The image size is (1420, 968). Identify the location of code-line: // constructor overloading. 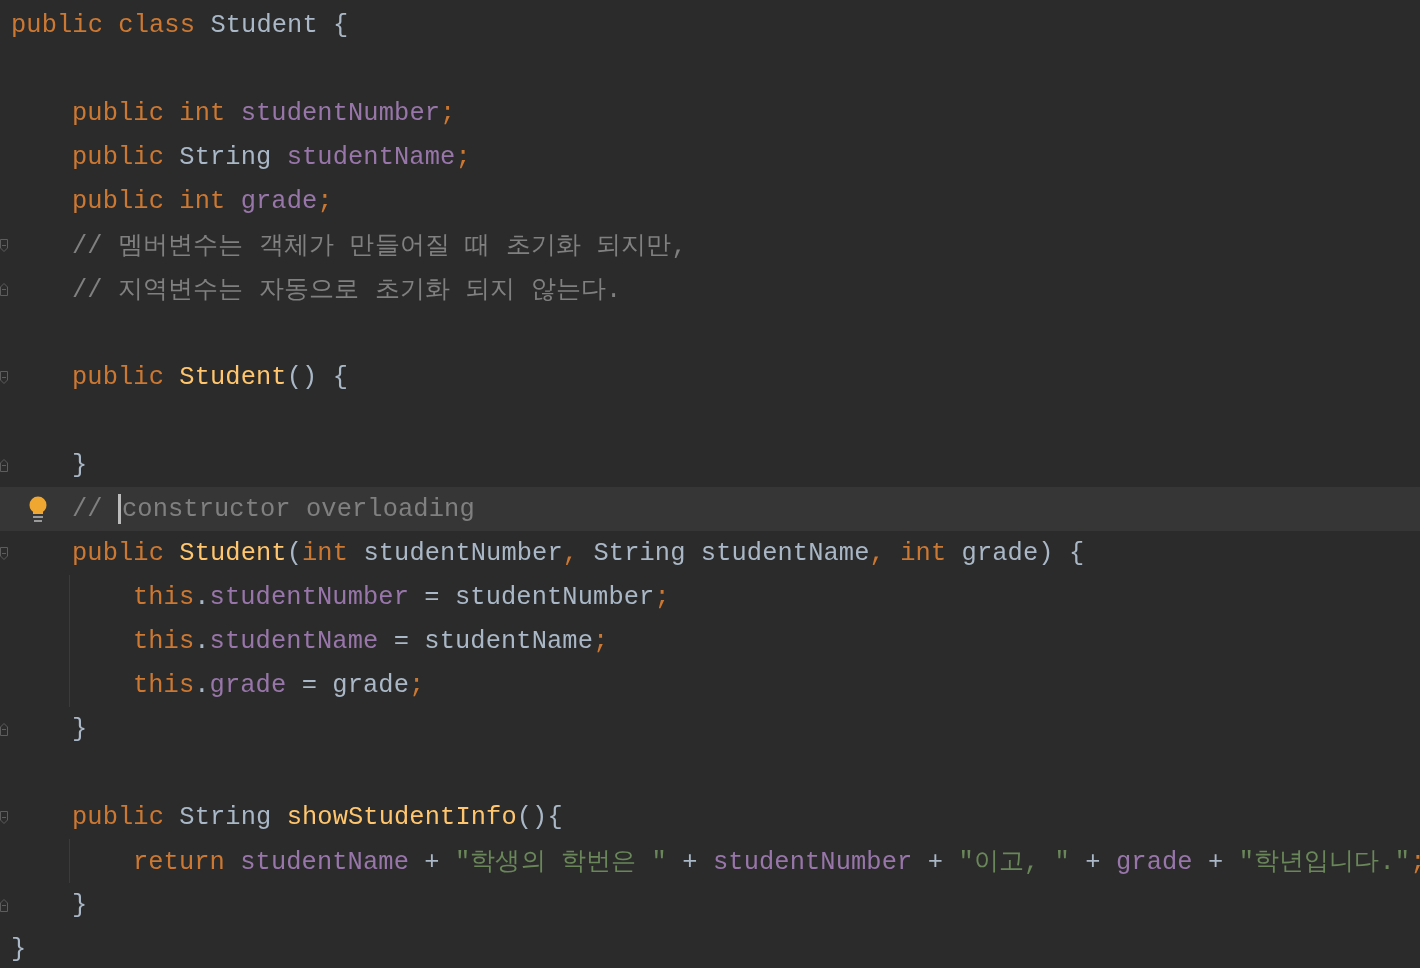
(273, 509).